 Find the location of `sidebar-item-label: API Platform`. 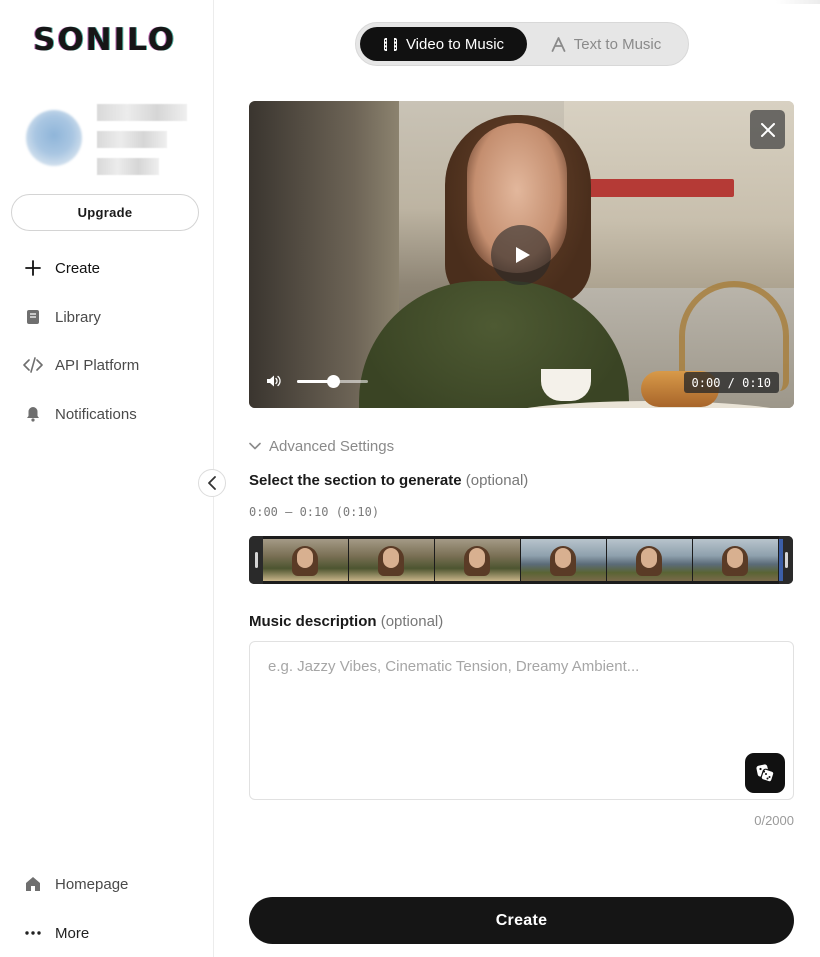

sidebar-item-label: API Platform is located at coordinates (97, 365).